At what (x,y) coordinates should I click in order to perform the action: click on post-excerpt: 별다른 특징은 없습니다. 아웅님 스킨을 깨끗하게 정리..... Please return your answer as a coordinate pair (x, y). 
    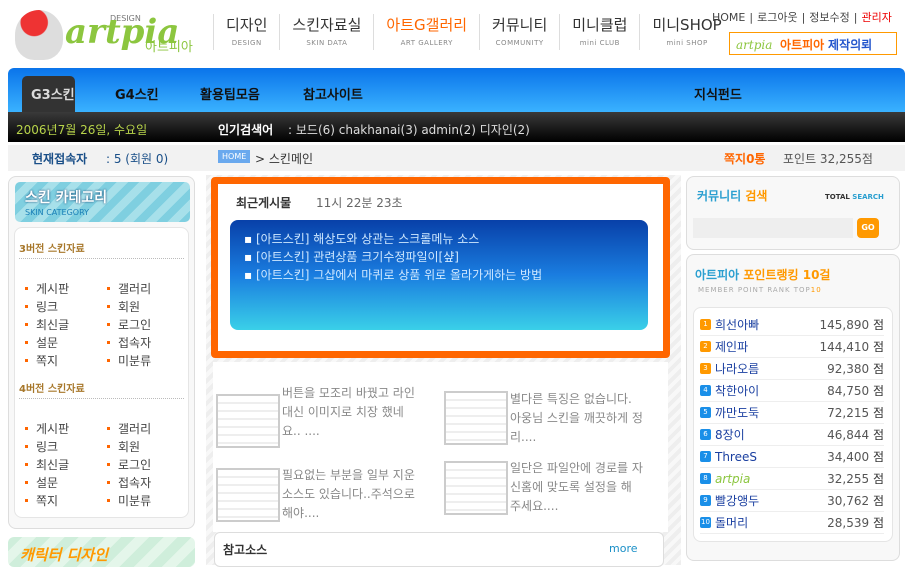
    Looking at the image, I should click on (577, 418).